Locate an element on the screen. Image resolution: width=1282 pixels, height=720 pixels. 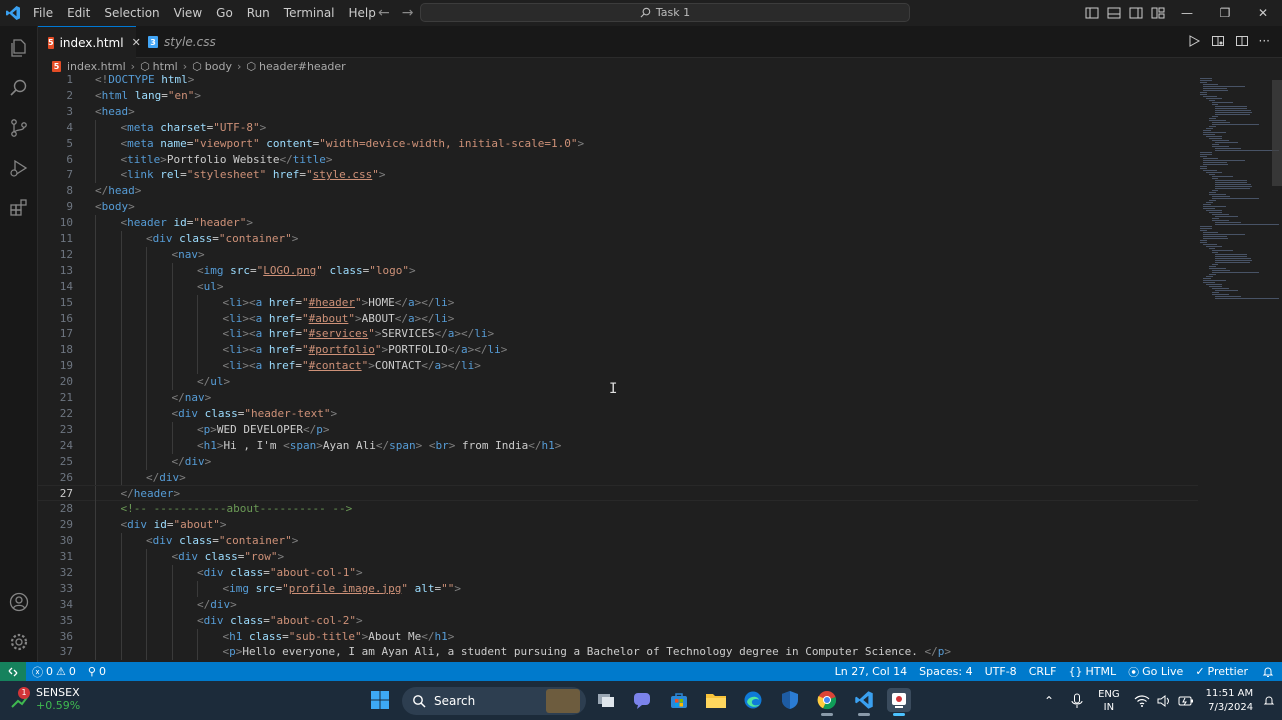
language-indicator: ENG IN is located at coordinates (1109, 701).